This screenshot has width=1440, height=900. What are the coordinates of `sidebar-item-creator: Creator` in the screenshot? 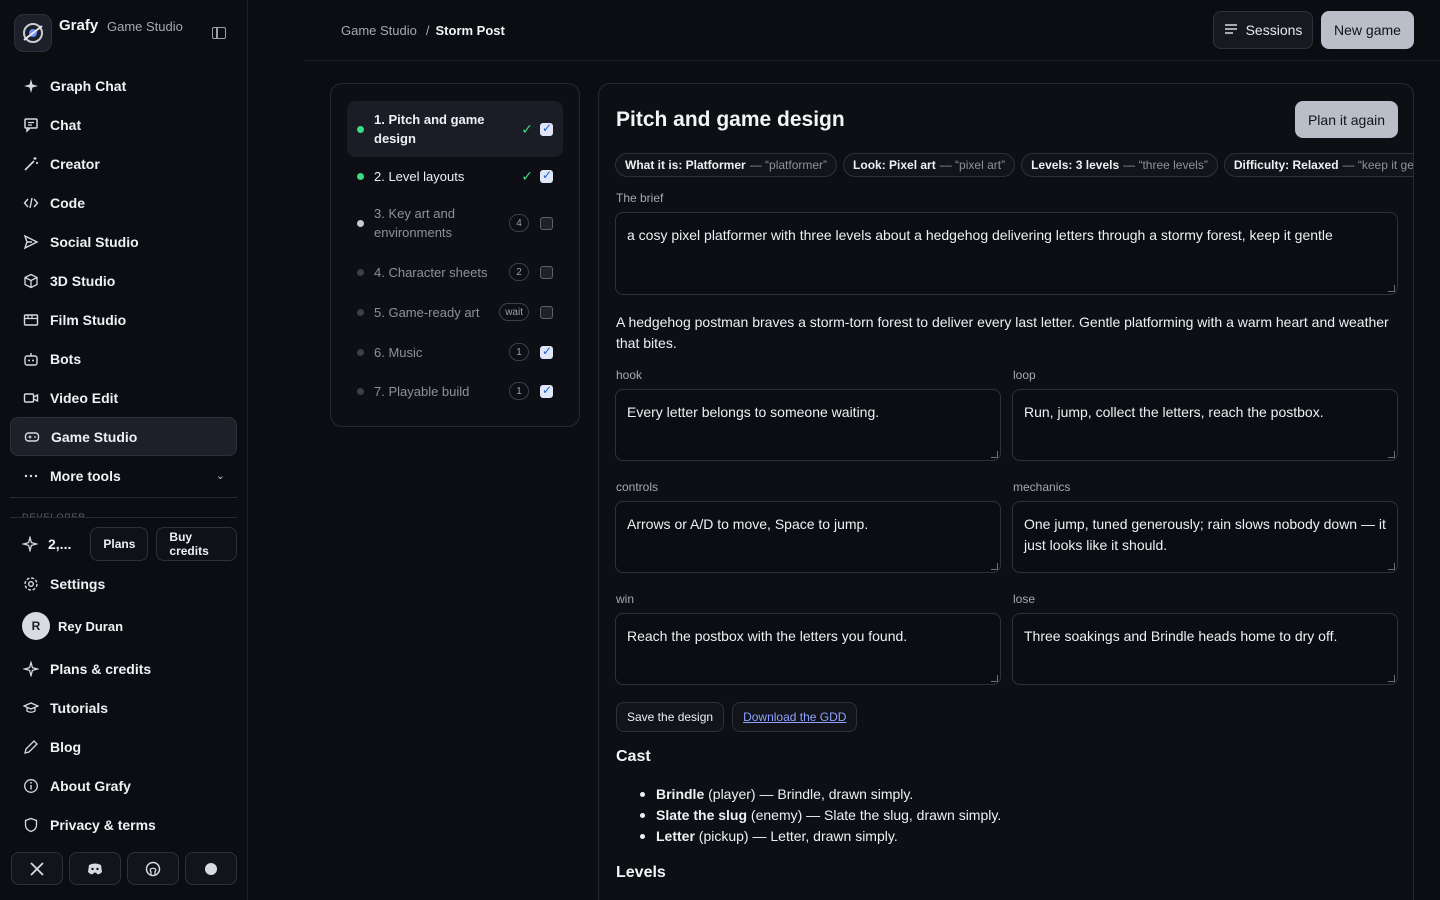 It's located at (123, 163).